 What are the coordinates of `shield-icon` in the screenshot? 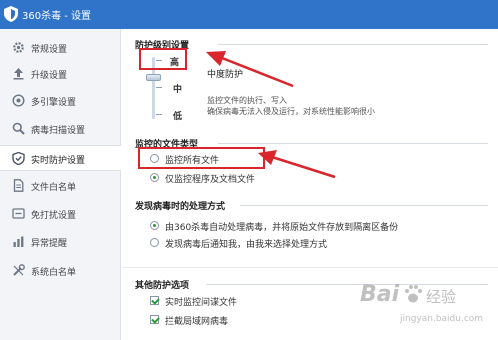 It's located at (18, 158).